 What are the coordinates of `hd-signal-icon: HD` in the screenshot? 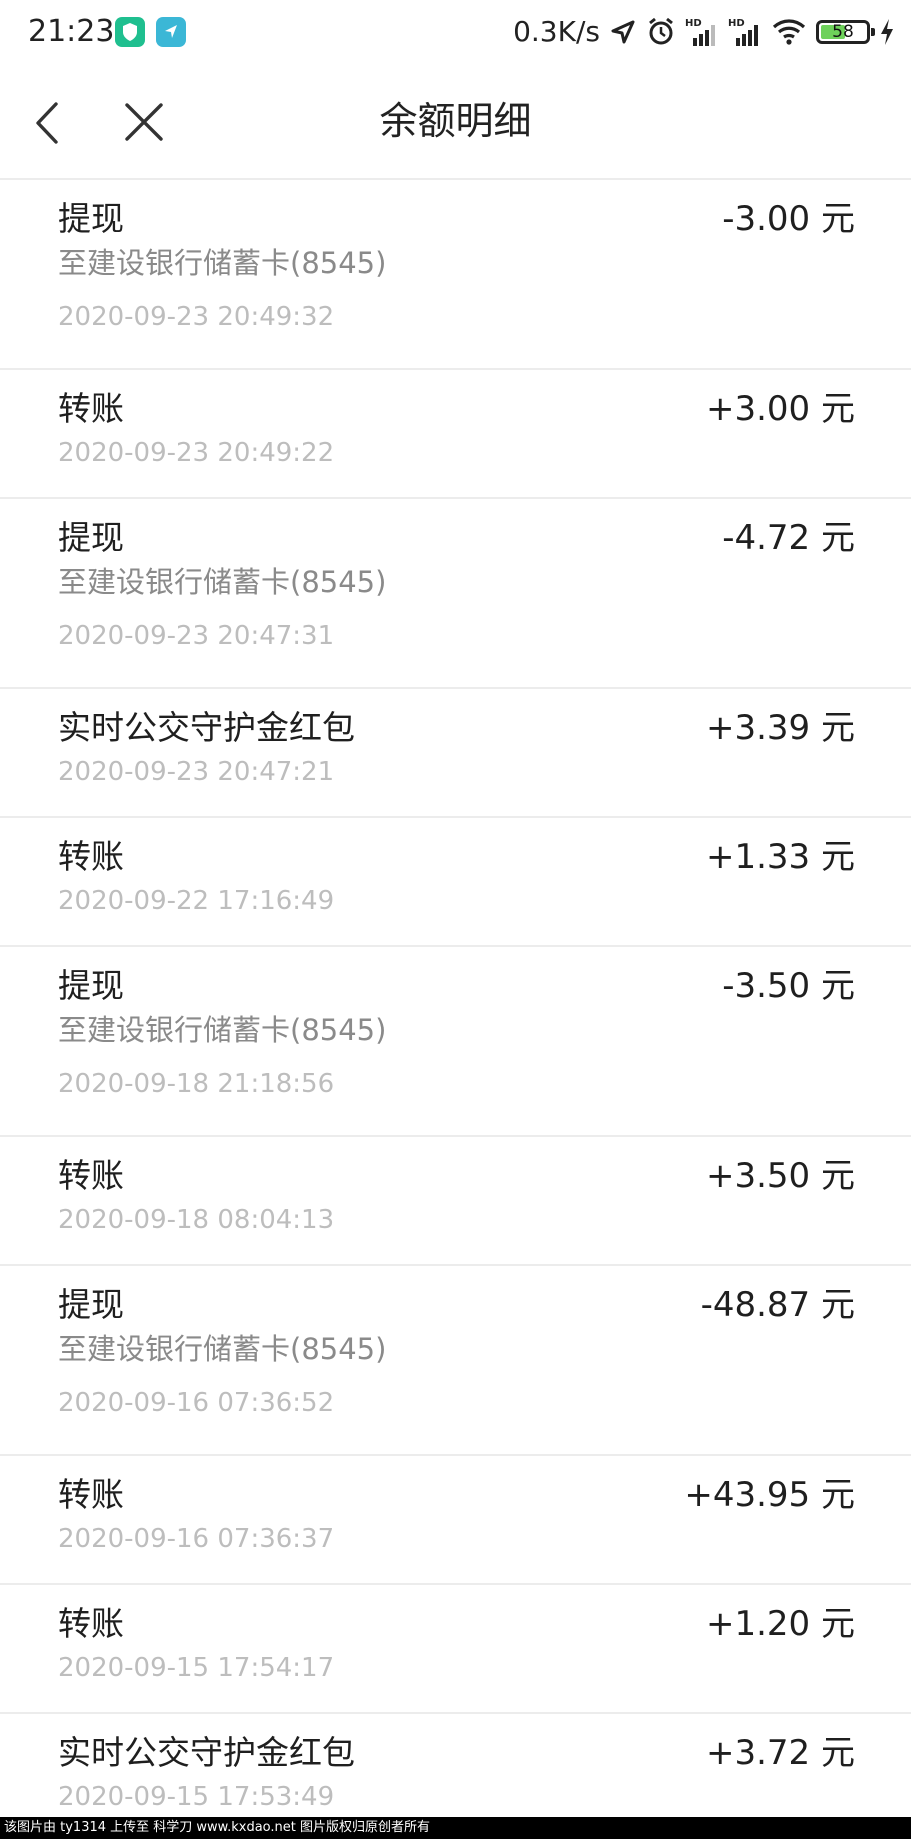 It's located at (700, 32).